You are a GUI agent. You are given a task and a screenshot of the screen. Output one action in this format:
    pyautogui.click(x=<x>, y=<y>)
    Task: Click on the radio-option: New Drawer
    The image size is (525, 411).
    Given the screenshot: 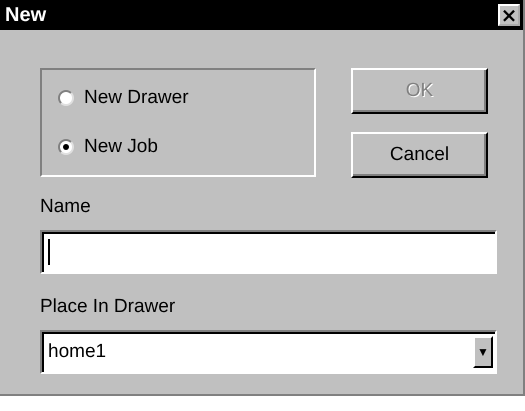 What is the action you would take?
    pyautogui.click(x=178, y=98)
    